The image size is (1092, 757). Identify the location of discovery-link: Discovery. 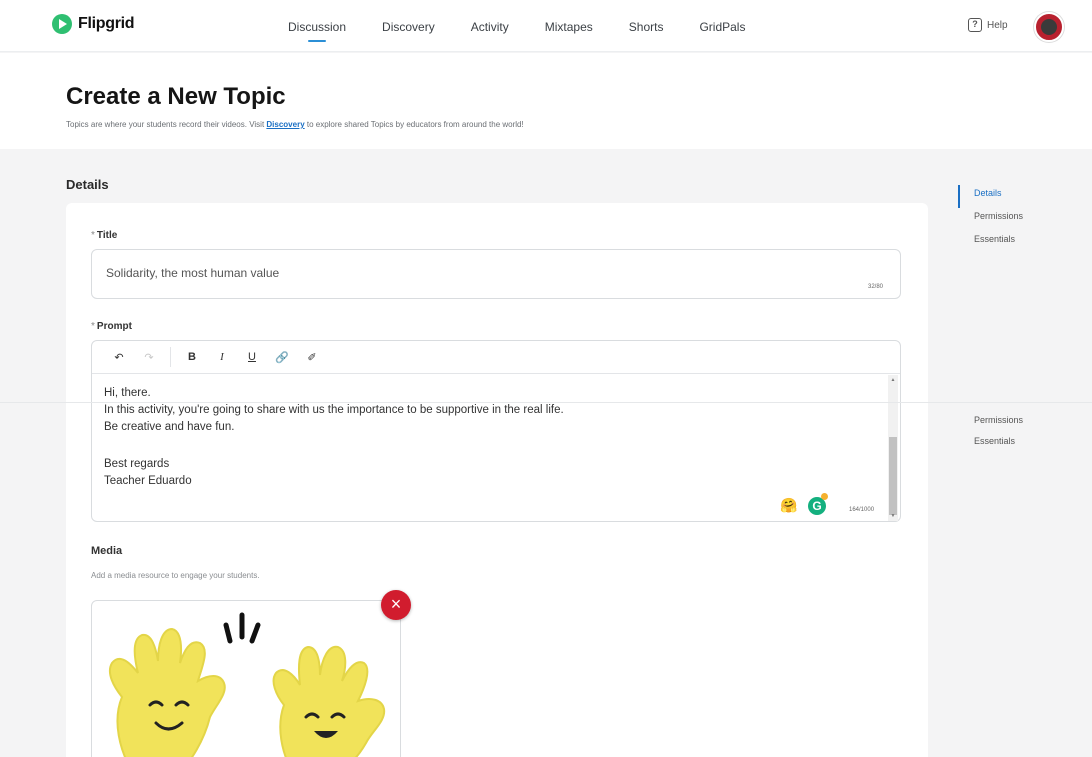
(285, 124).